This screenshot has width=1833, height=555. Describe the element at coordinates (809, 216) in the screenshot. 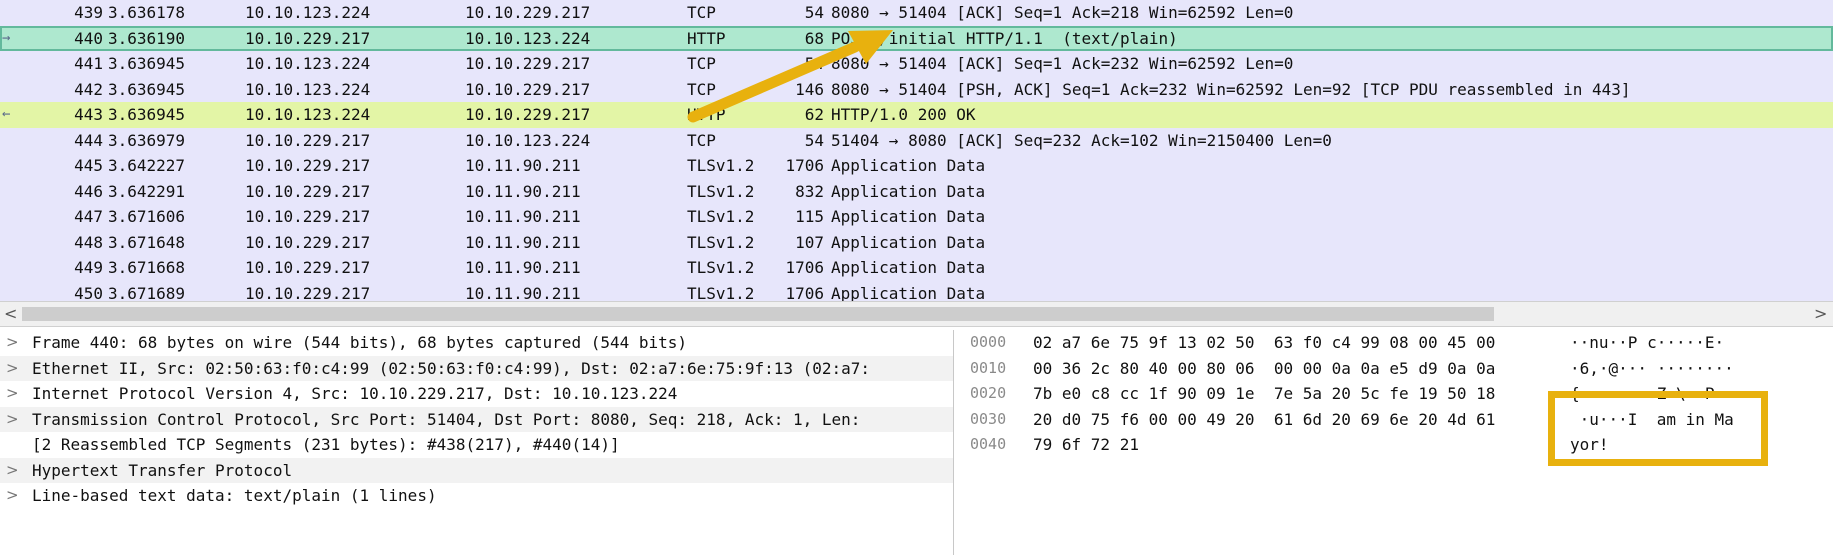

I see `packet-length: 115` at that location.